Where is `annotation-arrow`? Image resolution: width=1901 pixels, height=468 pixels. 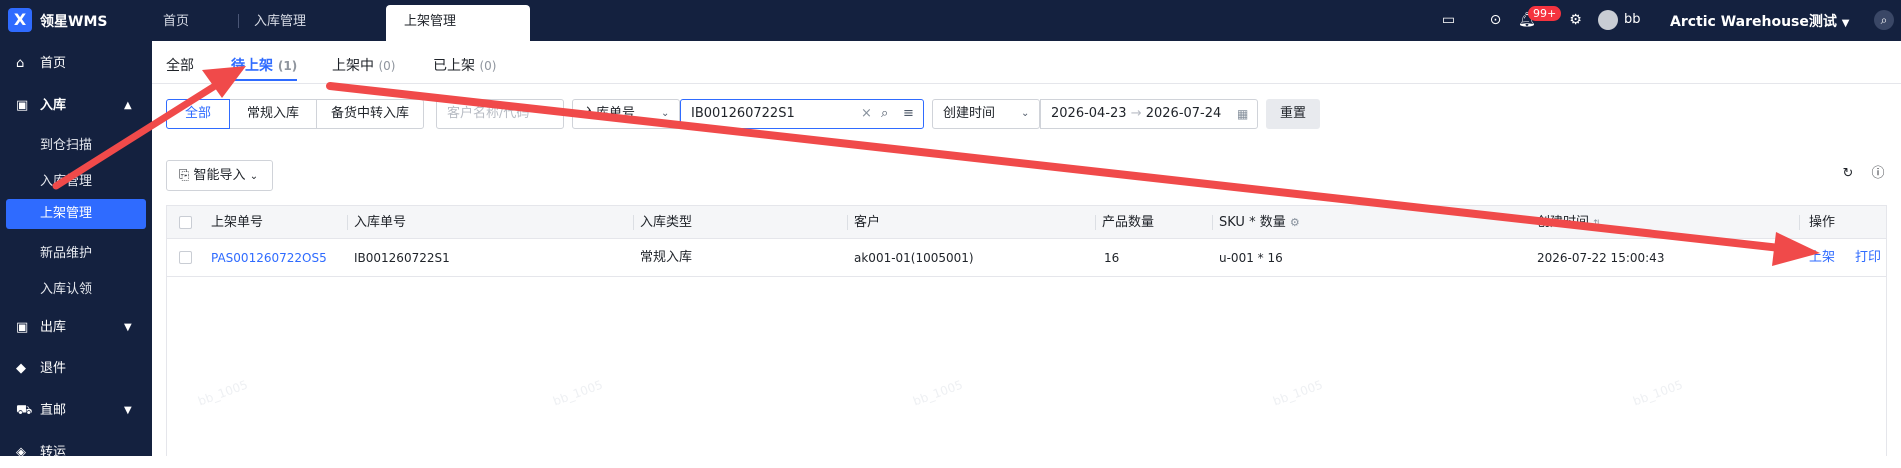 annotation-arrow is located at coordinates (149, 128).